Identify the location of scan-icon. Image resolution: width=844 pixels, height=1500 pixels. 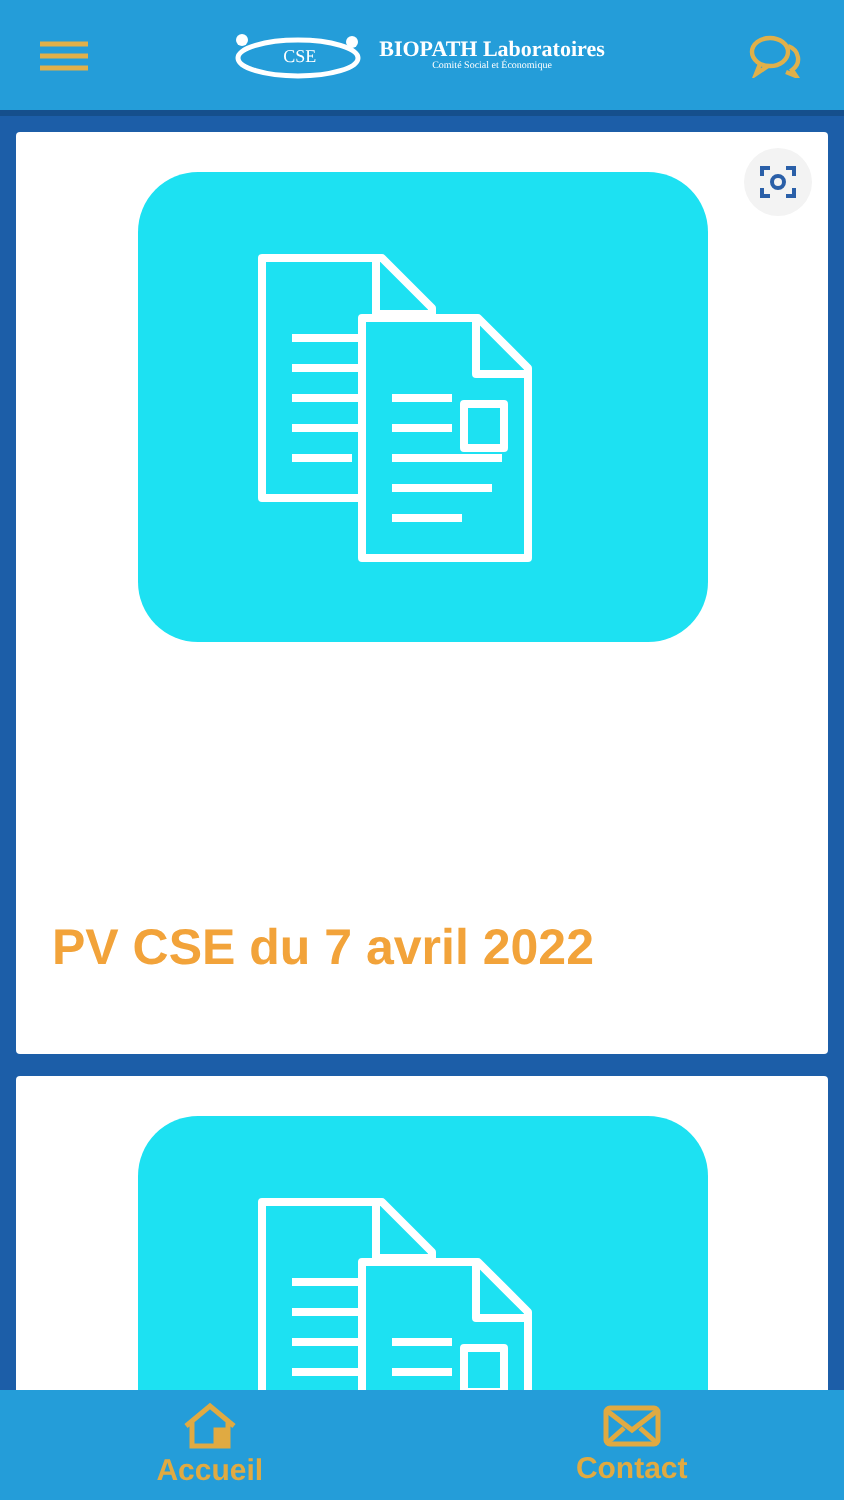
(778, 182).